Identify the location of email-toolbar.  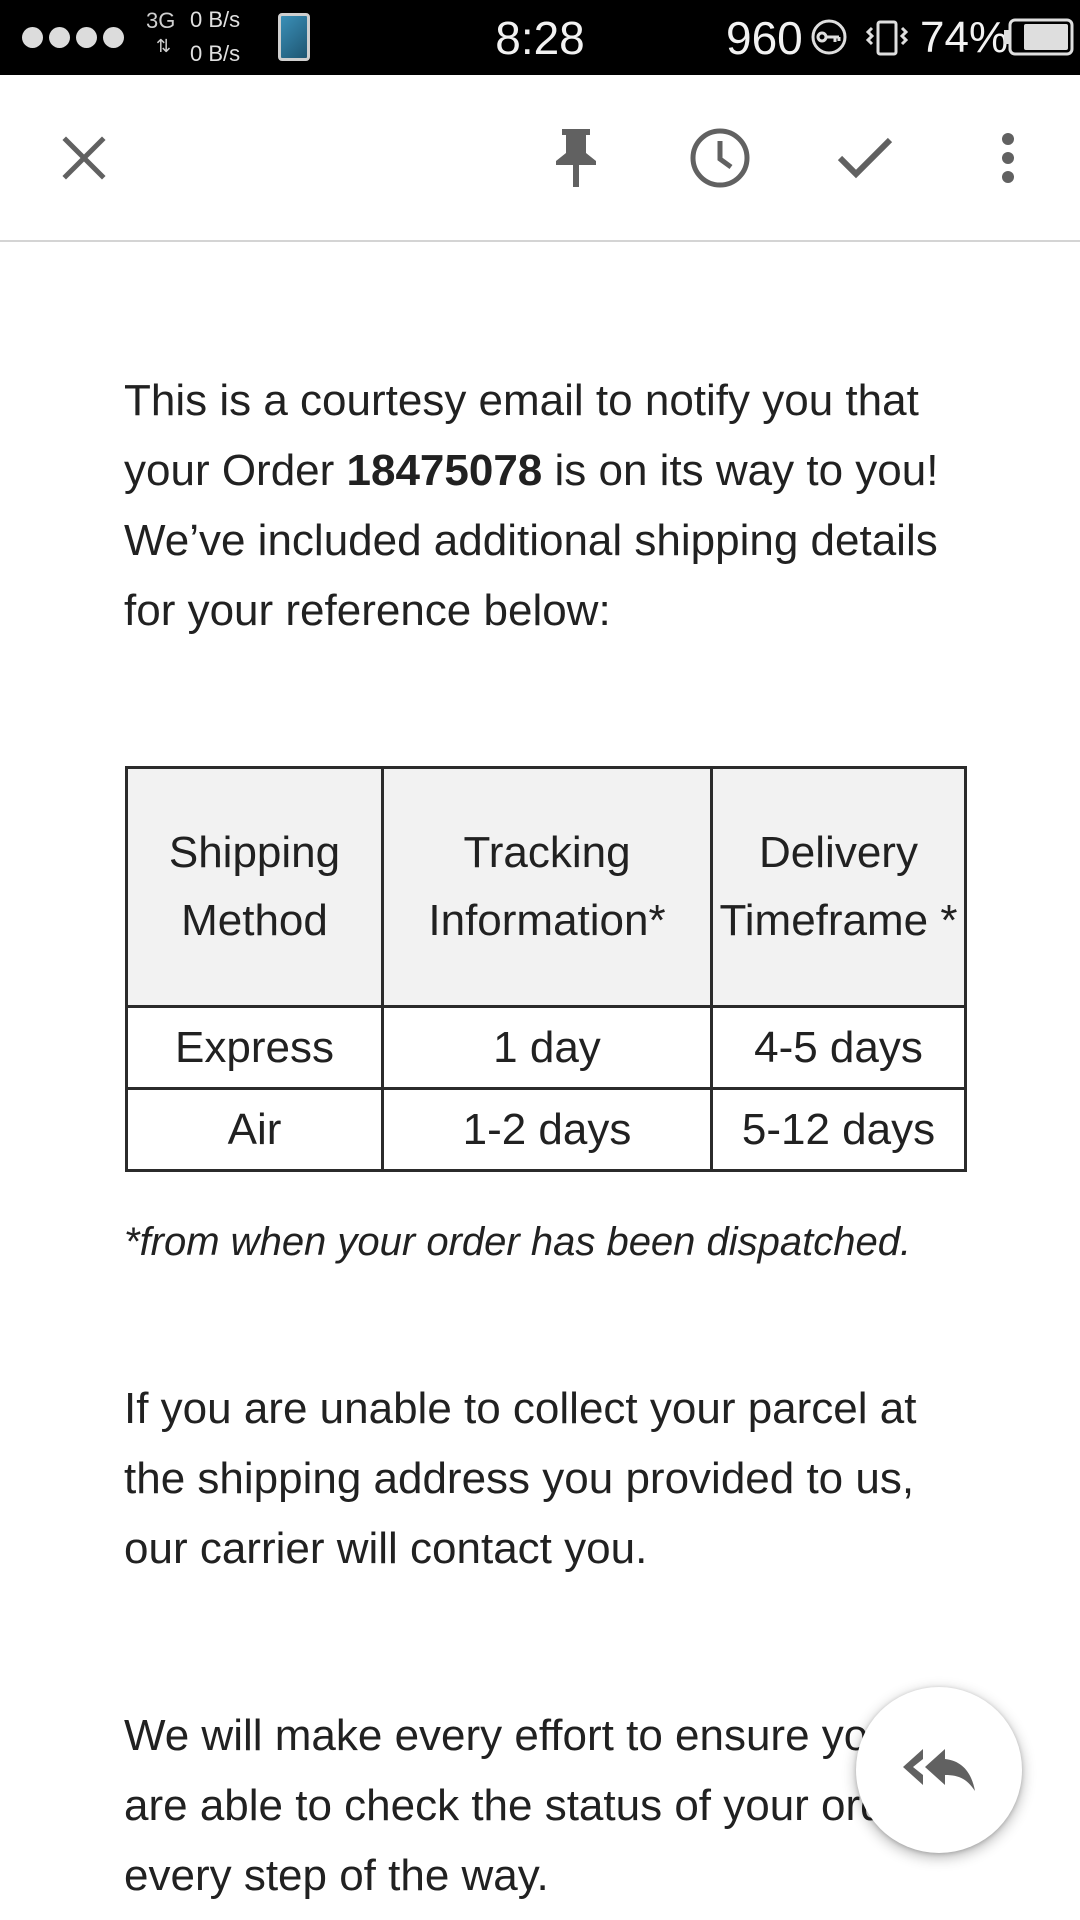
(540, 158).